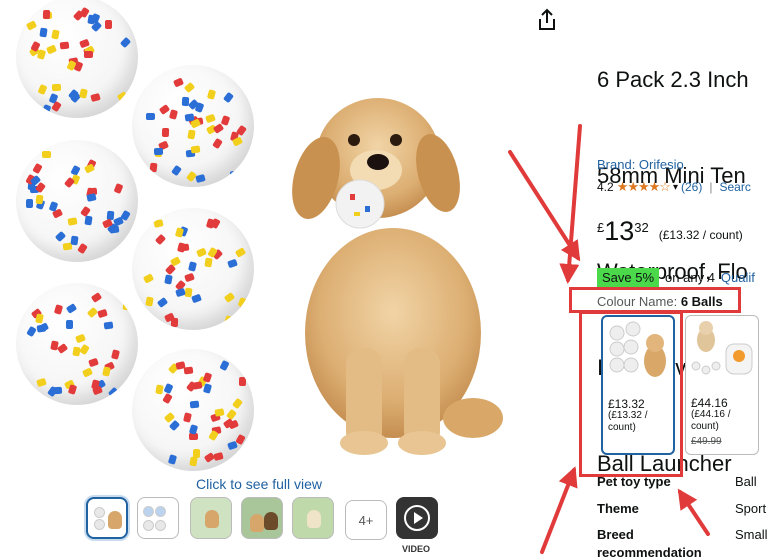  I want to click on more-thumbnails-button: 4+, so click(366, 520).